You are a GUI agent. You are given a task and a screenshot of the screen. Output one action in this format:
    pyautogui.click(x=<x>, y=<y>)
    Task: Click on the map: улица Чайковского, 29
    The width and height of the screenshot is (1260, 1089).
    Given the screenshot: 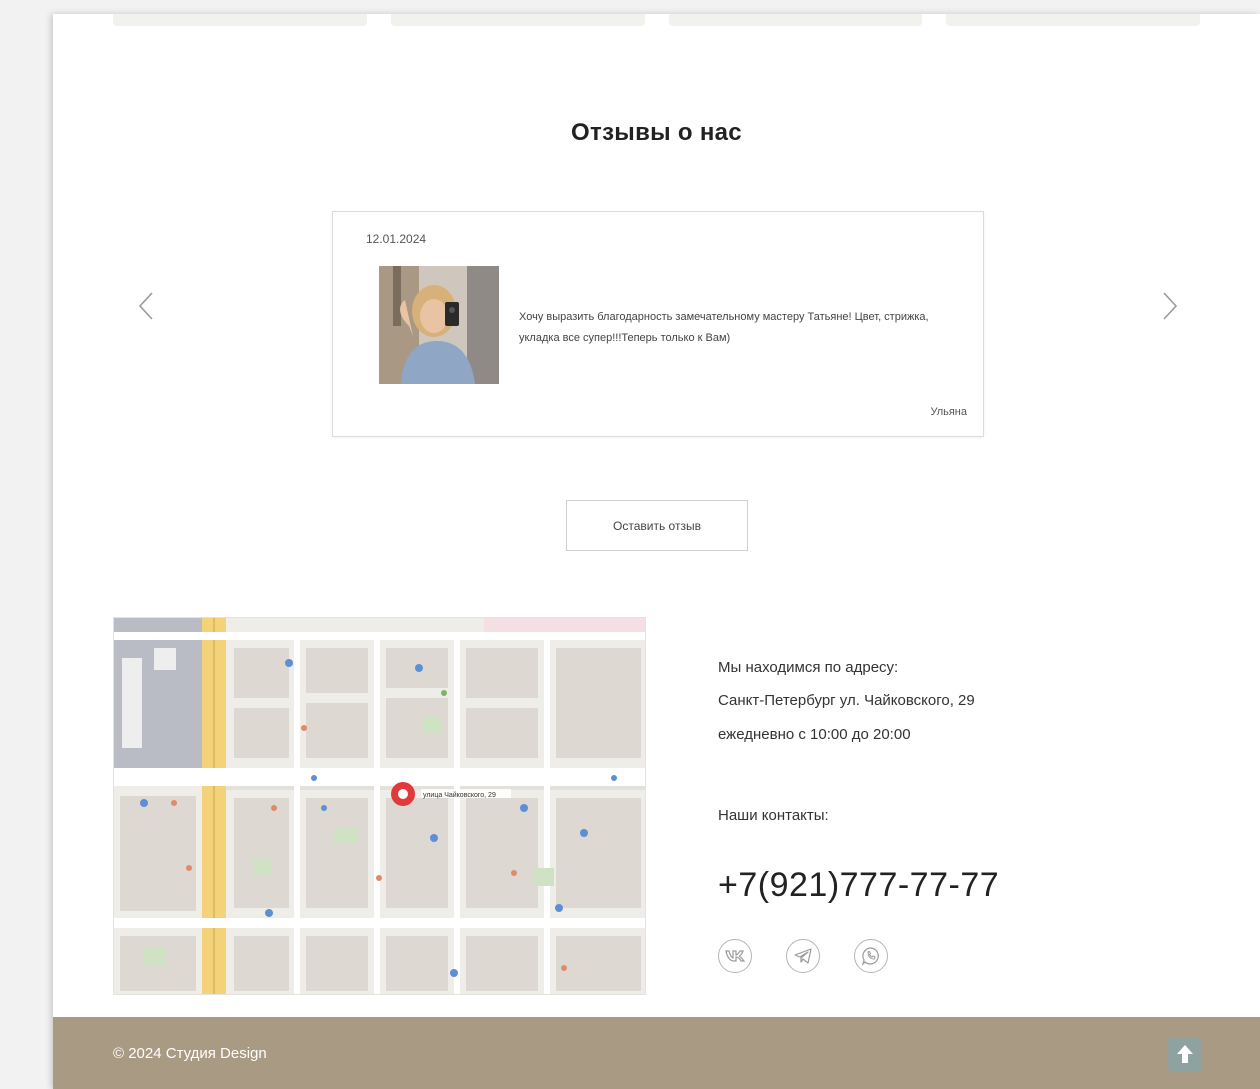 What is the action you would take?
    pyautogui.click(x=379, y=806)
    